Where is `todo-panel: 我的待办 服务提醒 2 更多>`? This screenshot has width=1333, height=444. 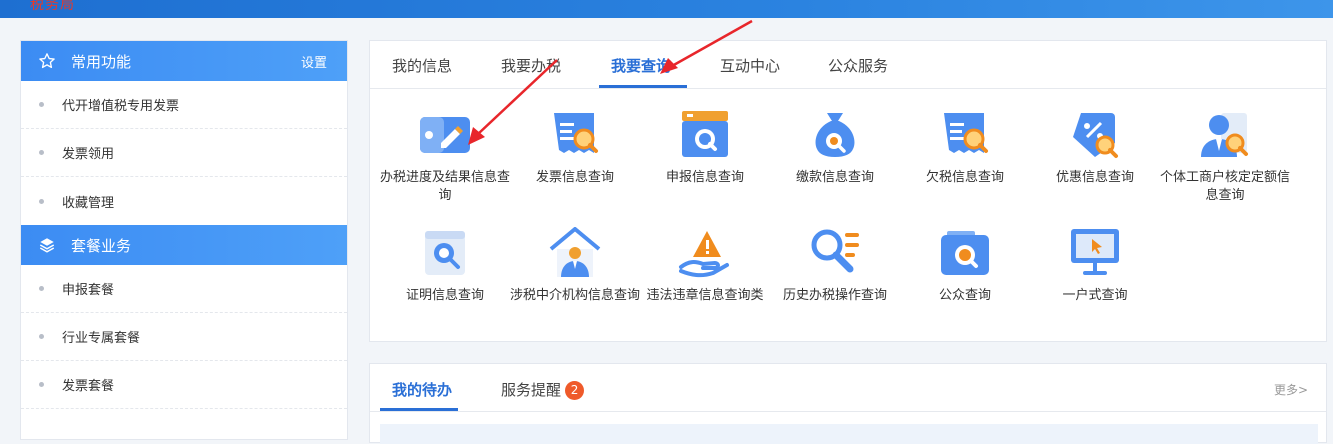 todo-panel: 我的待办 服务提醒 2 更多> is located at coordinates (848, 403).